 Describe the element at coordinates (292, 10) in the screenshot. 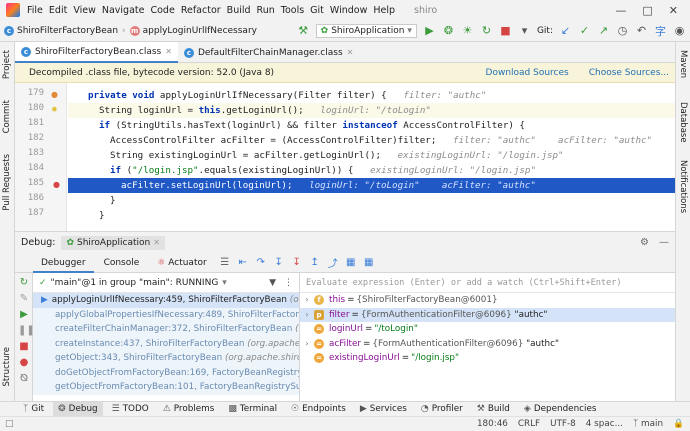

I see `menu-tools: Tools` at that location.